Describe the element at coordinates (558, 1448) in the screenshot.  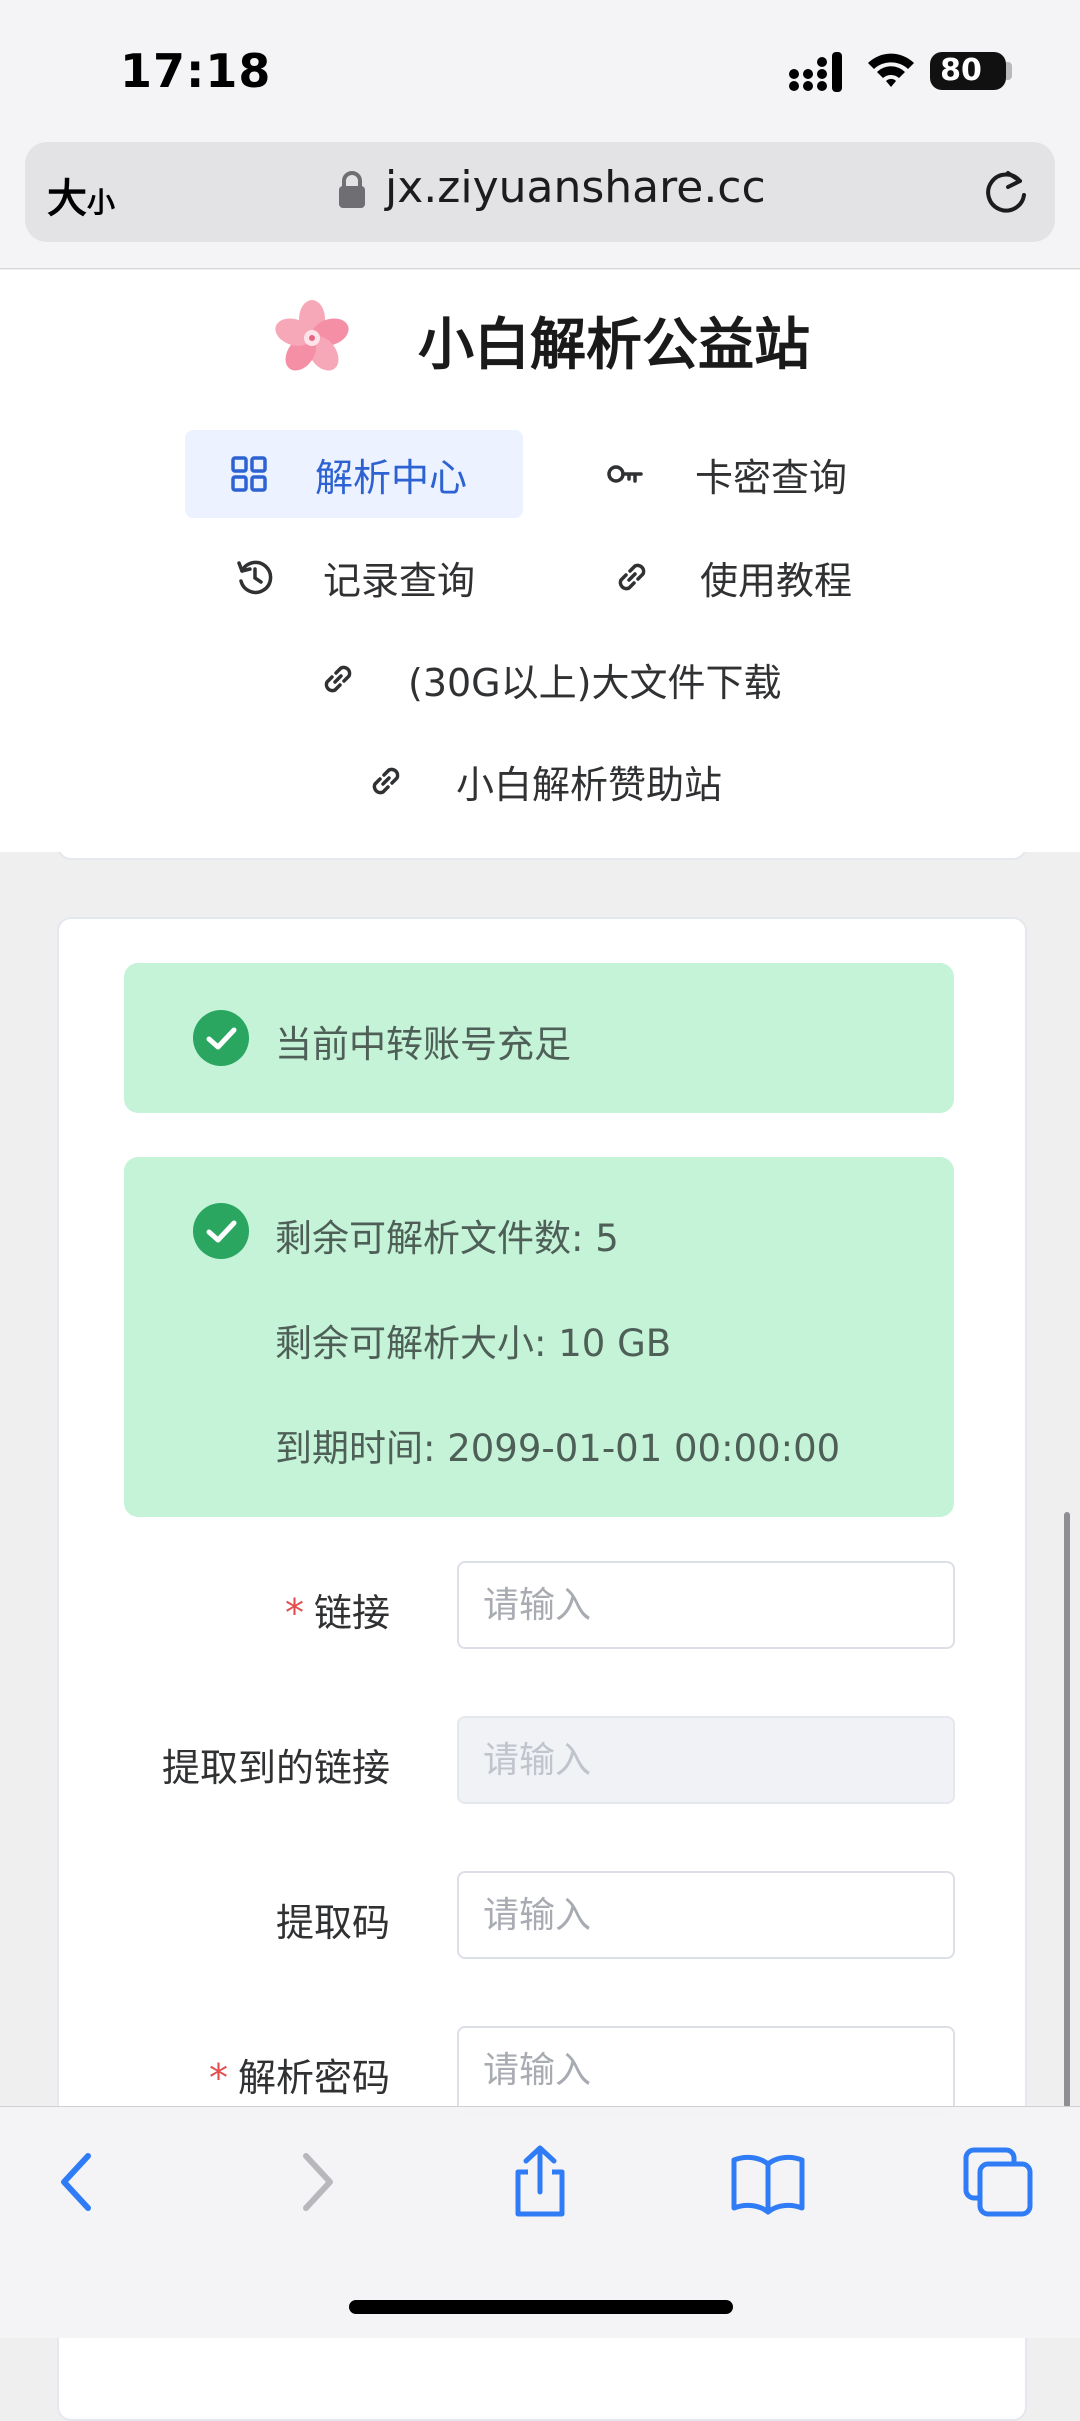
I see `expiry-text: 到期时间: 2099-01-01 00:00:00` at that location.